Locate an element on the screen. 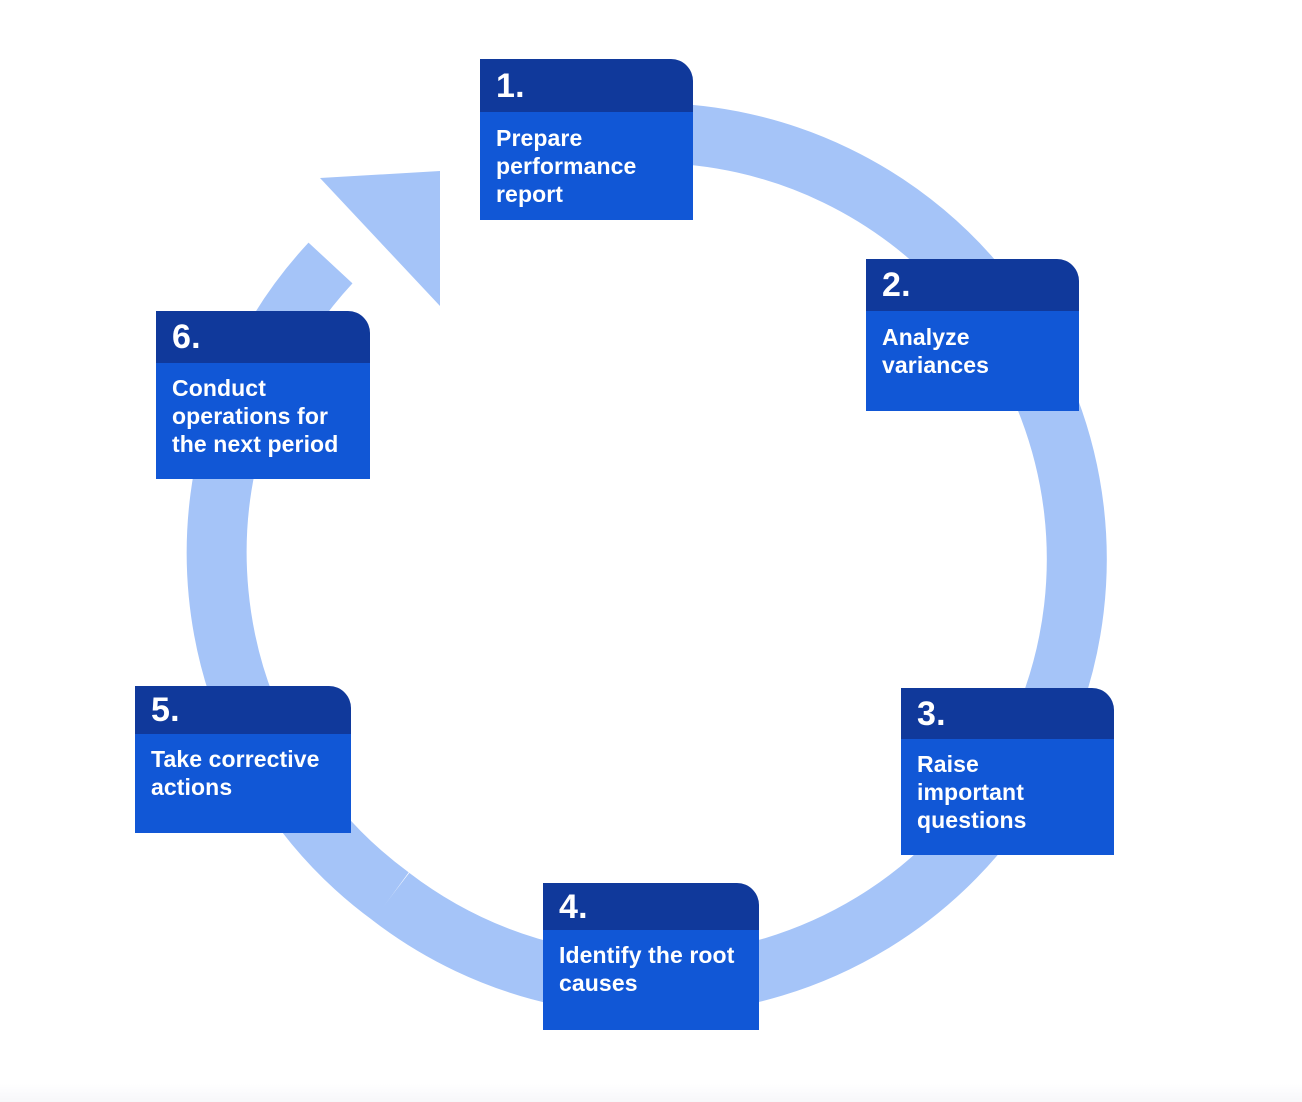 Image resolution: width=1302 pixels, height=1102 pixels. step-card-2-header: 2. is located at coordinates (972, 285).